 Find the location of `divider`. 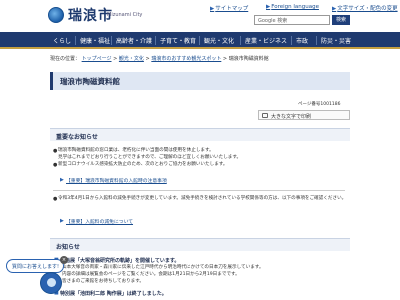

divider is located at coordinates (199, 190).